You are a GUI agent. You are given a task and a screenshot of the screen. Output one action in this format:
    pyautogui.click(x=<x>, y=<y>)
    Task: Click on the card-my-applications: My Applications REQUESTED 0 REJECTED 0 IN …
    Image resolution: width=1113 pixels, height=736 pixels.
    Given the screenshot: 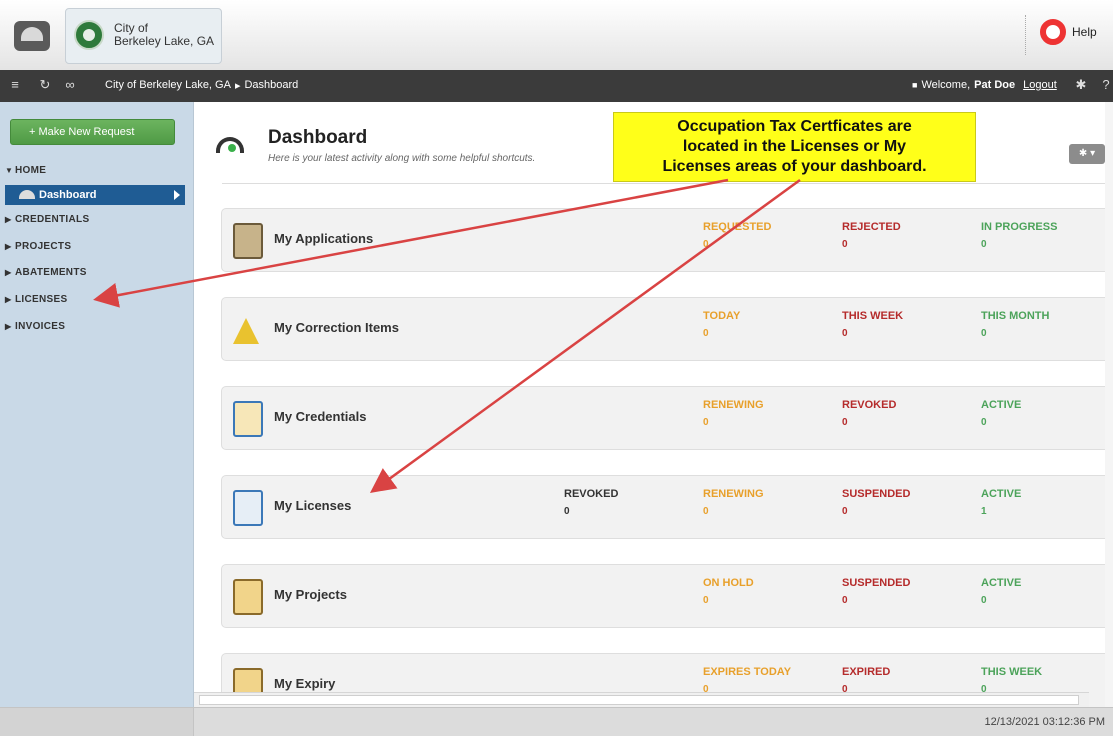 What is the action you would take?
    pyautogui.click(x=666, y=240)
    